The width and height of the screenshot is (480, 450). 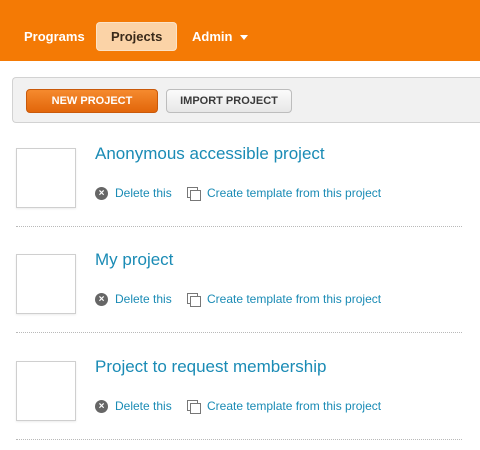 What do you see at coordinates (210, 154) in the screenshot?
I see `project-title-link: Anonymous accessible project` at bounding box center [210, 154].